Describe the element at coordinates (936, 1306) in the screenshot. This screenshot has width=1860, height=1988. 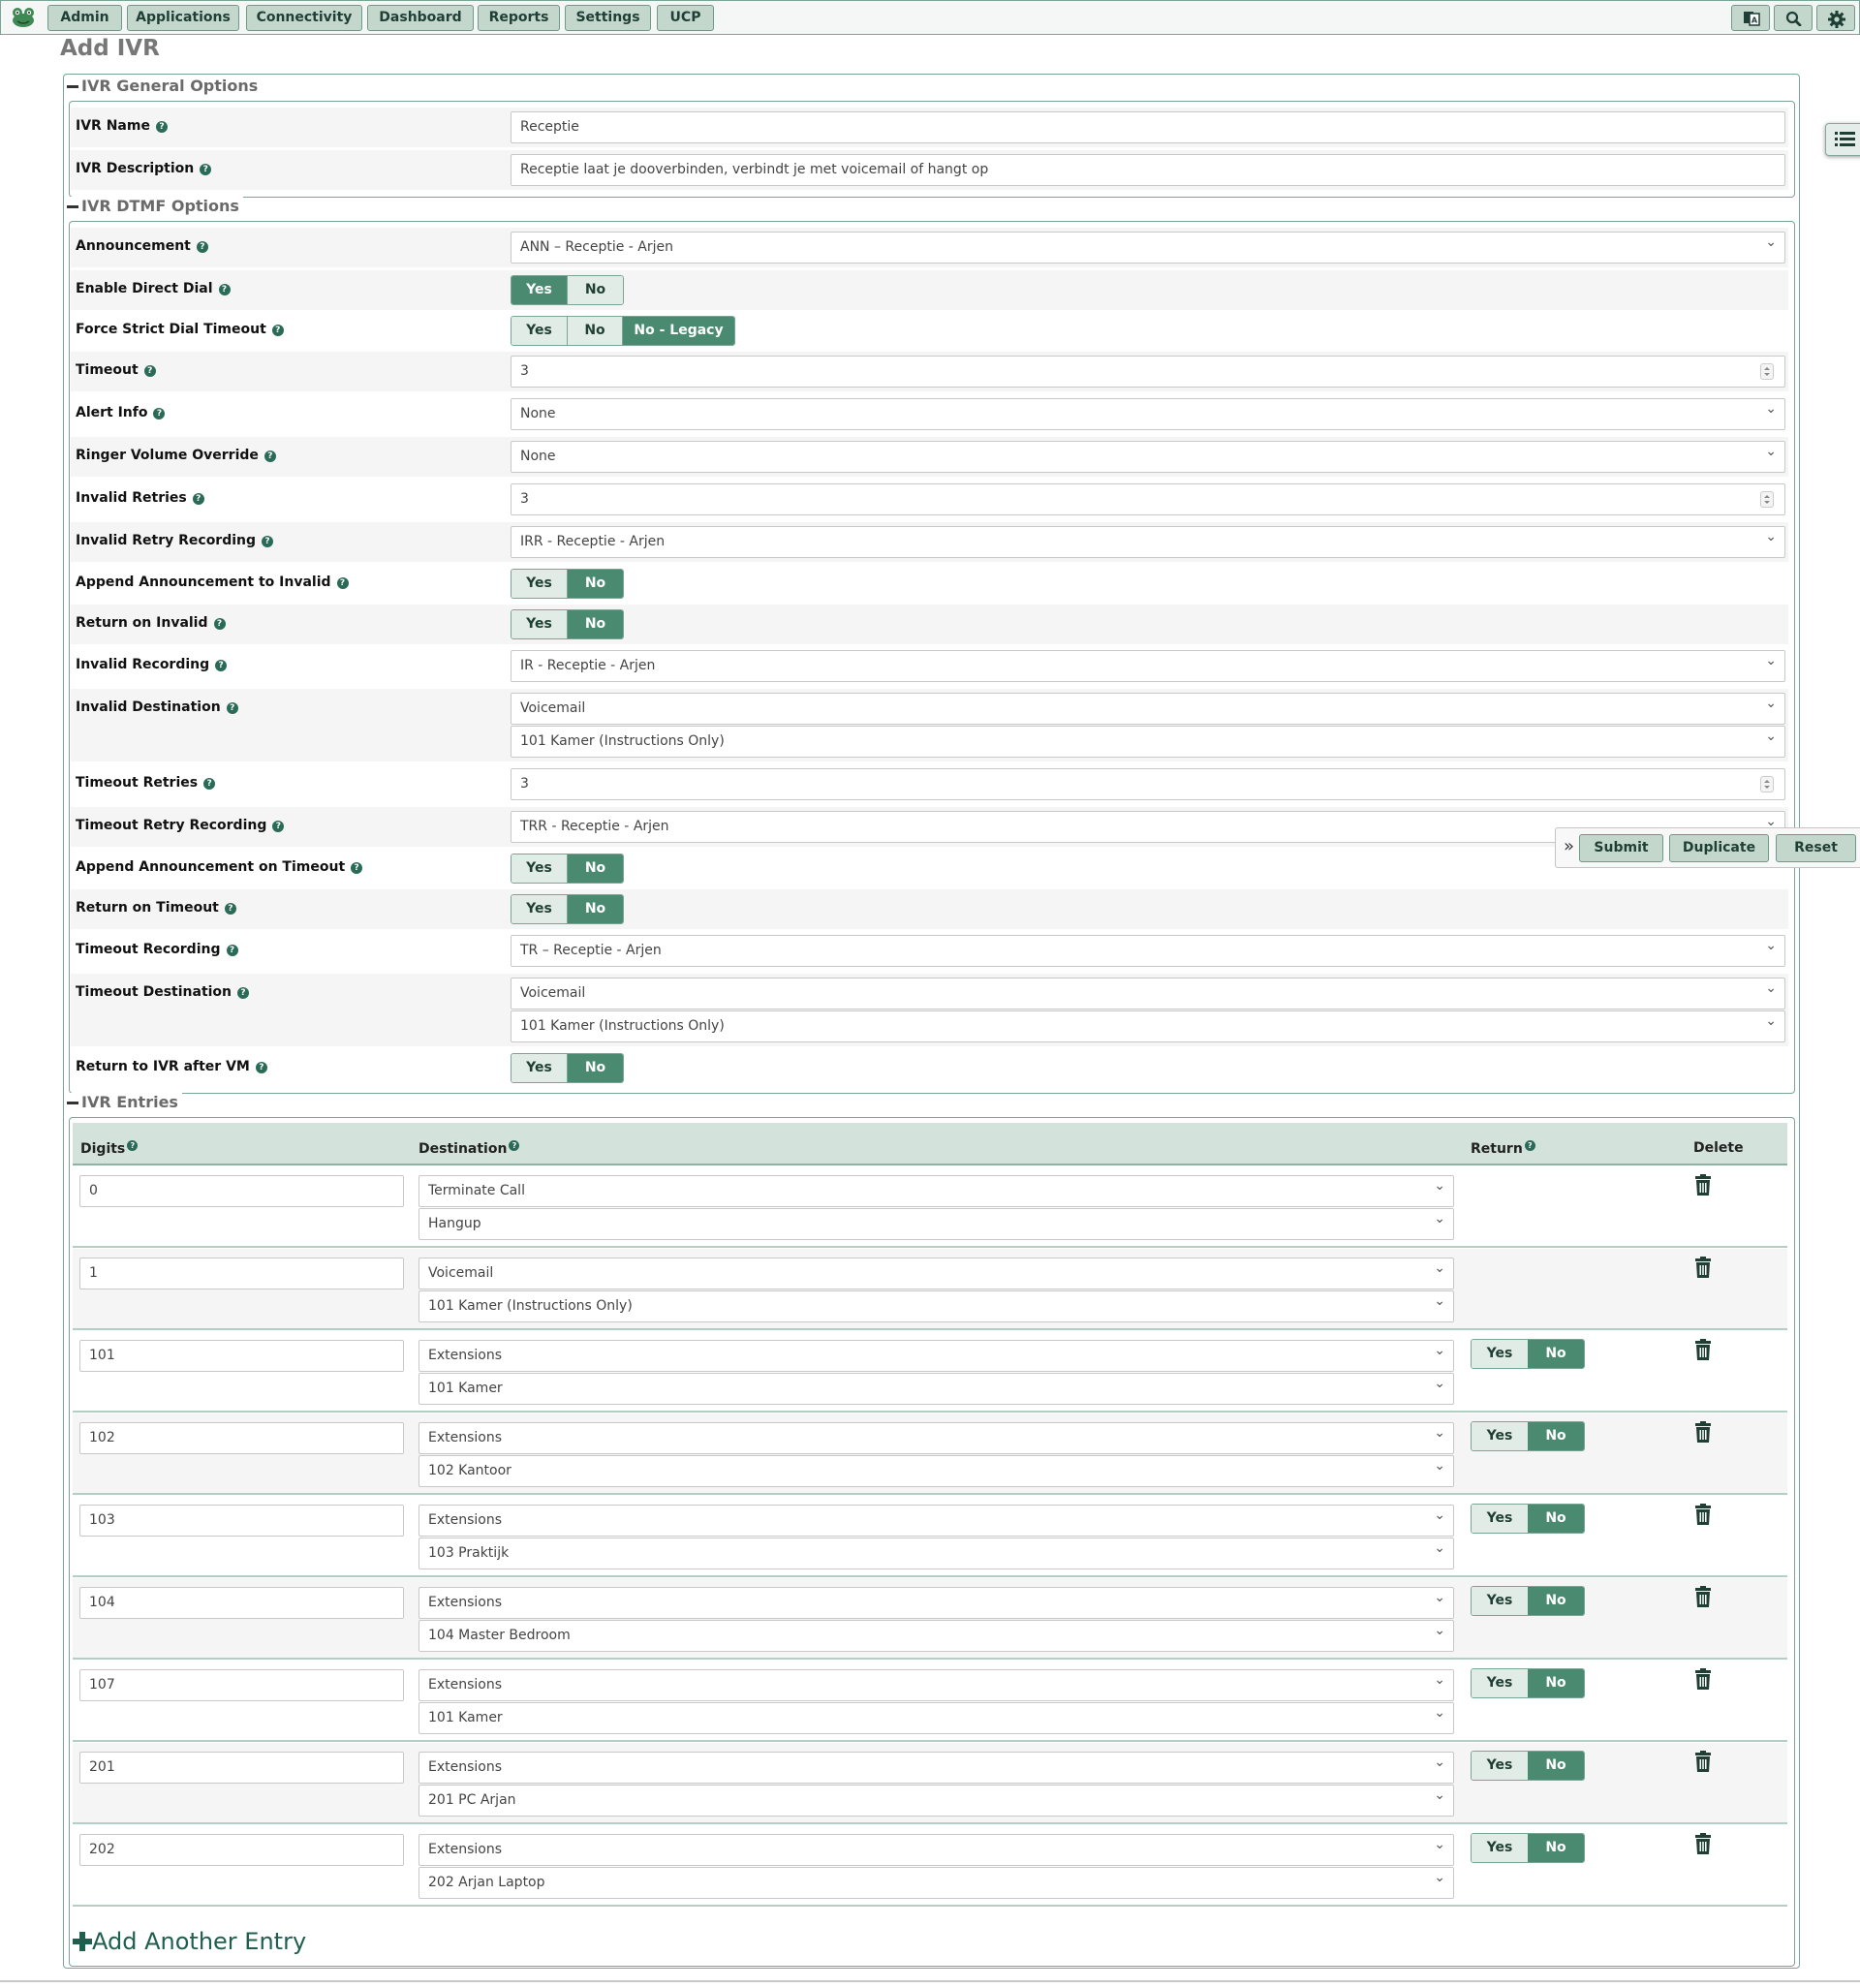
I see `destination-target-select: 101 Kamer (Instructions Only)` at that location.